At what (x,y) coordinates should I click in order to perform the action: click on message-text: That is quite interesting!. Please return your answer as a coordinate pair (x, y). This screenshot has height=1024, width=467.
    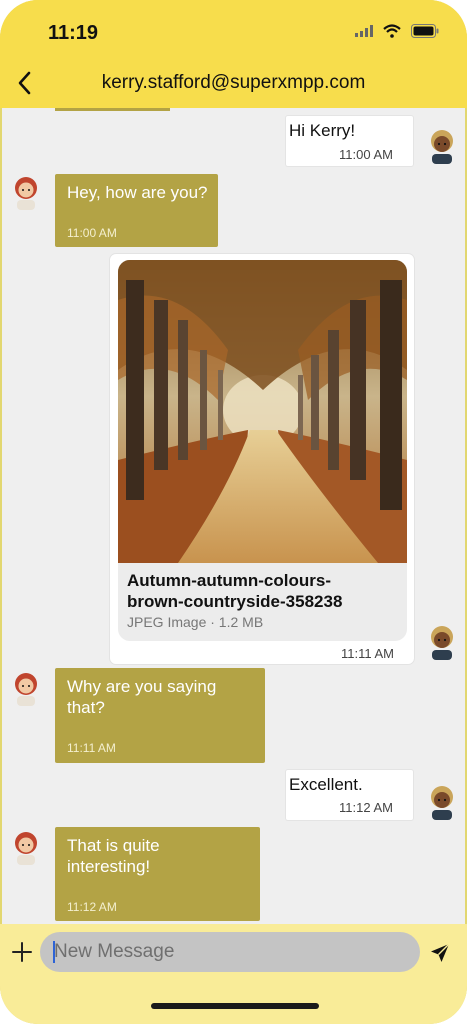
    Looking at the image, I should click on (113, 856).